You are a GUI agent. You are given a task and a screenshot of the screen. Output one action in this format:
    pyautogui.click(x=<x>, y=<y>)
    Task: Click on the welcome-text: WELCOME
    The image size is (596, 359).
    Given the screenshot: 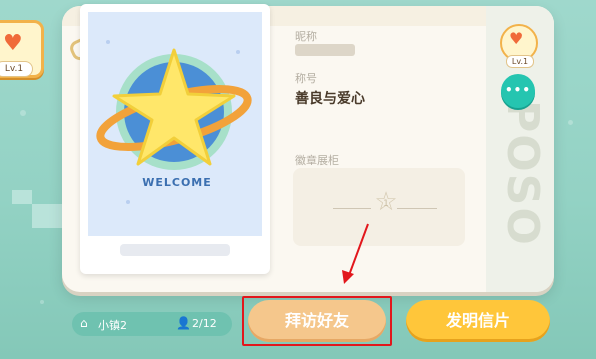 What is the action you would take?
    pyautogui.click(x=177, y=182)
    